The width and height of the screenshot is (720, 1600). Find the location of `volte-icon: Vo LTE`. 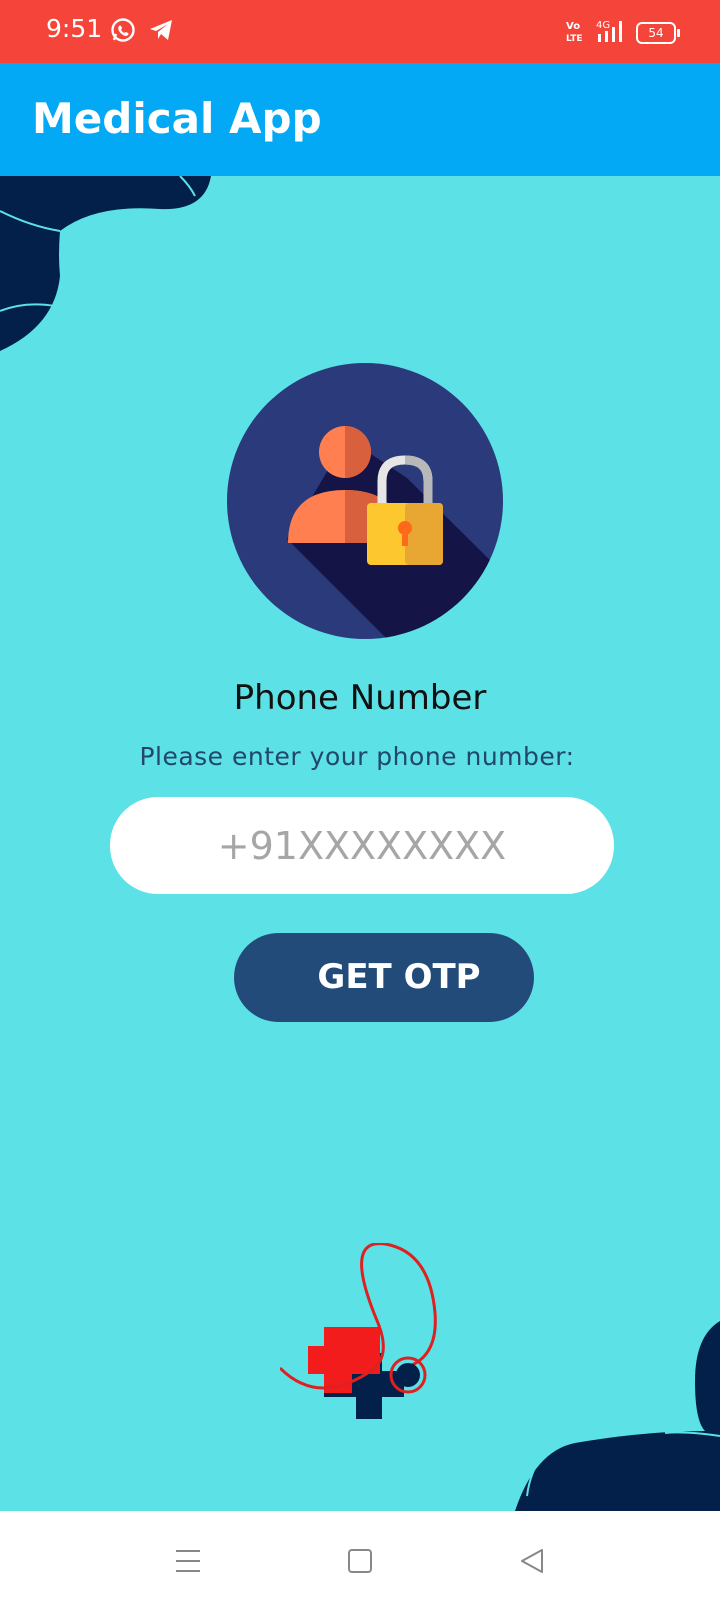

volte-icon: Vo LTE is located at coordinates (574, 33).